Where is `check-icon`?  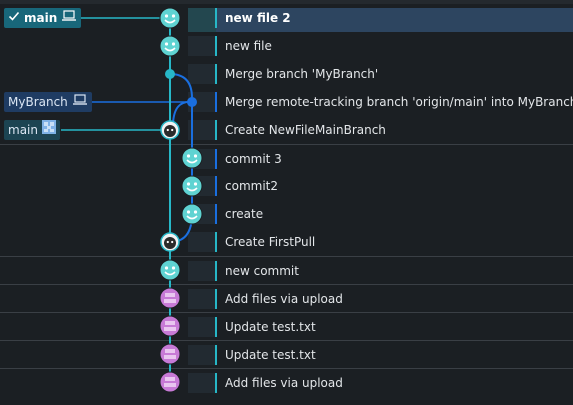
check-icon is located at coordinates (14, 18).